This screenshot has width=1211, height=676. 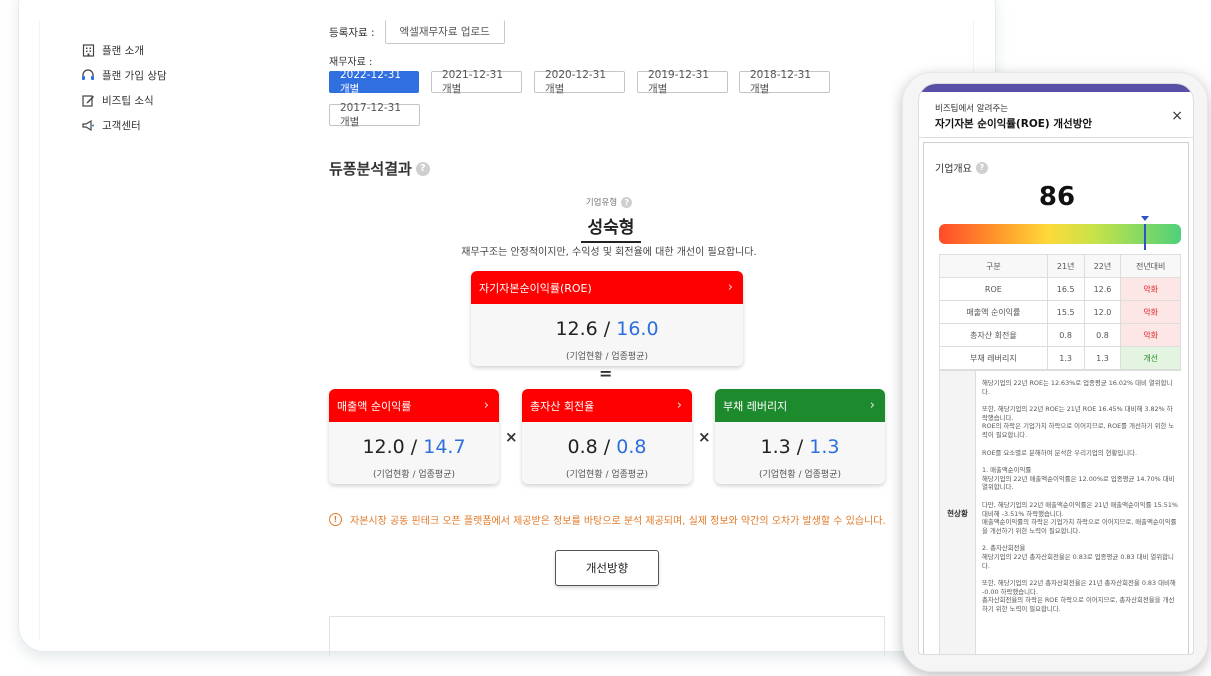 I want to click on financial-option-2019: 2019-12-31 개별, so click(x=682, y=82).